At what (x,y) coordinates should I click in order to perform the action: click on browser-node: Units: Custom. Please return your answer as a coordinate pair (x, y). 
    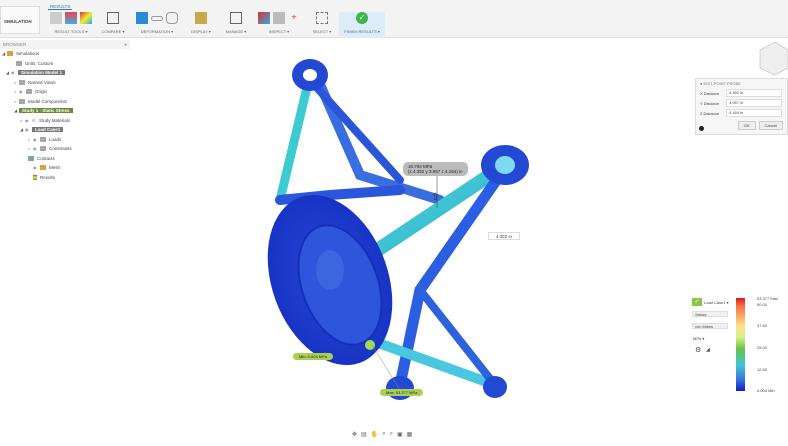
    Looking at the image, I should click on (65, 64).